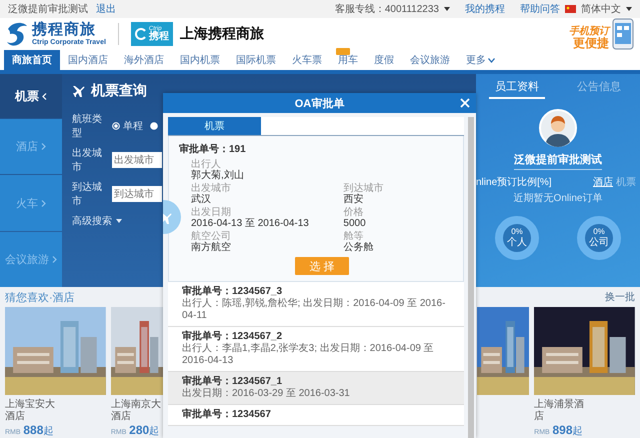 Image resolution: width=640 pixels, height=438 pixels. I want to click on ratio-title: nline预订比例[%], so click(514, 182).